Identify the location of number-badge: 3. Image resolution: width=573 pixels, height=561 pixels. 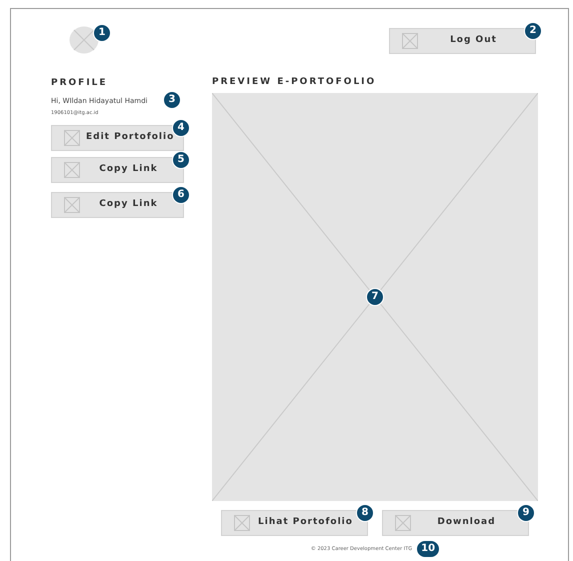
(172, 99).